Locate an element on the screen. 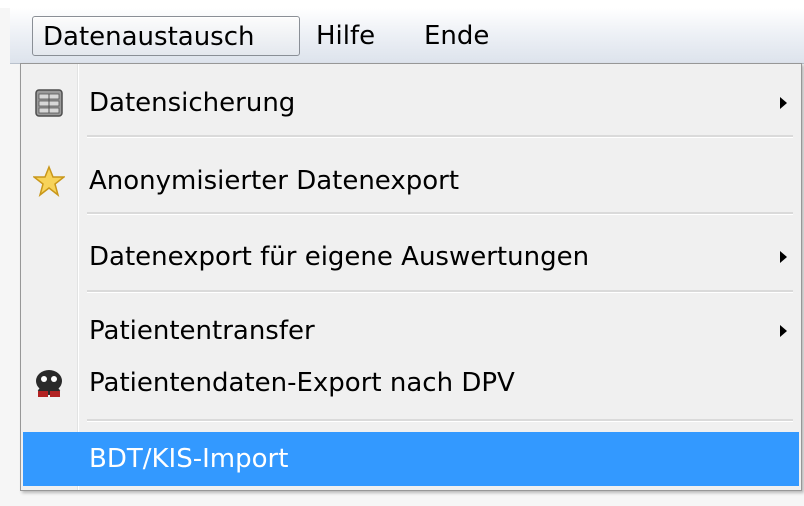  menu-item-anonymisierter-datenexport: Anonymisierter Datenexport is located at coordinates (411, 181).